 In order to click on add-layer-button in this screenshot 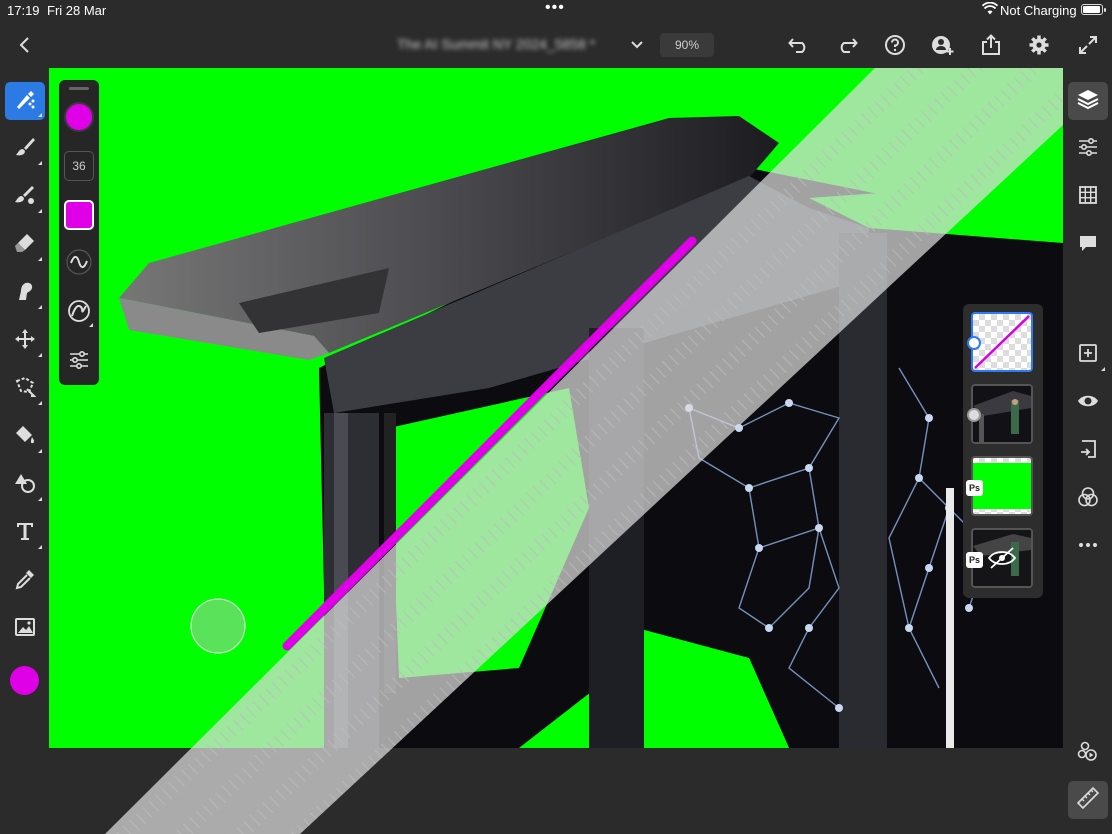, I will do `click(1088, 355)`.